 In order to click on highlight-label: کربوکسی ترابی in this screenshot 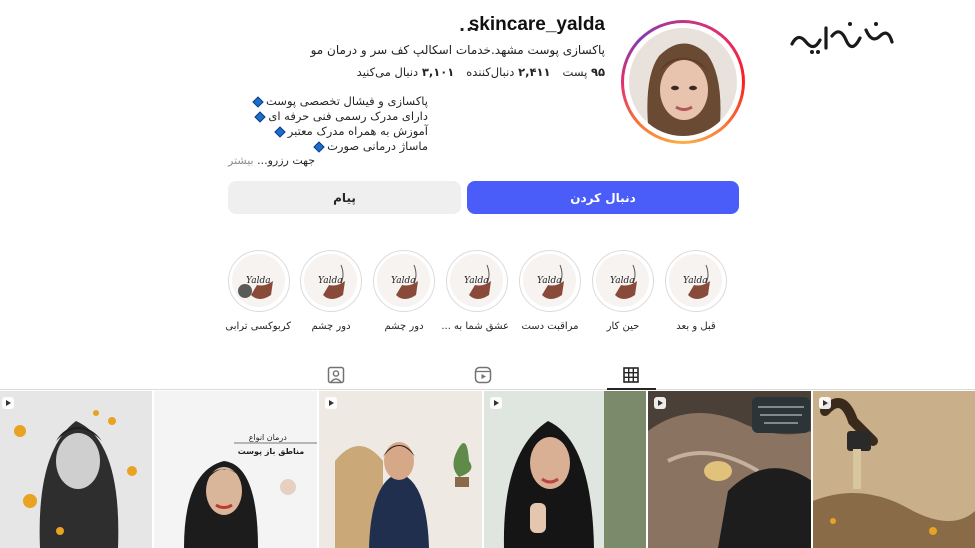, I will do `click(258, 326)`.